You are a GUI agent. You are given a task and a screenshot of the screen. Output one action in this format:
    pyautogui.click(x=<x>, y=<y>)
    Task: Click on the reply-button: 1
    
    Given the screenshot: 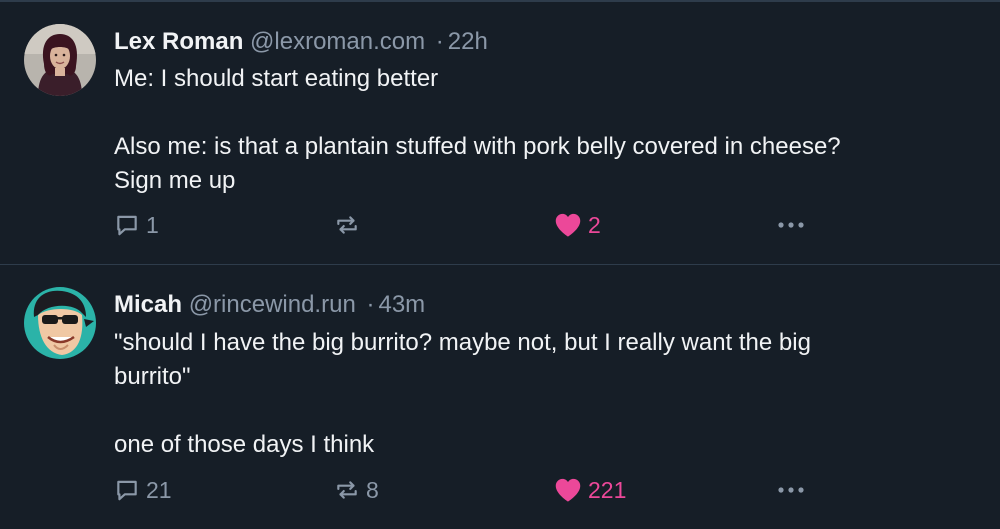 What is the action you would take?
    pyautogui.click(x=136, y=225)
    